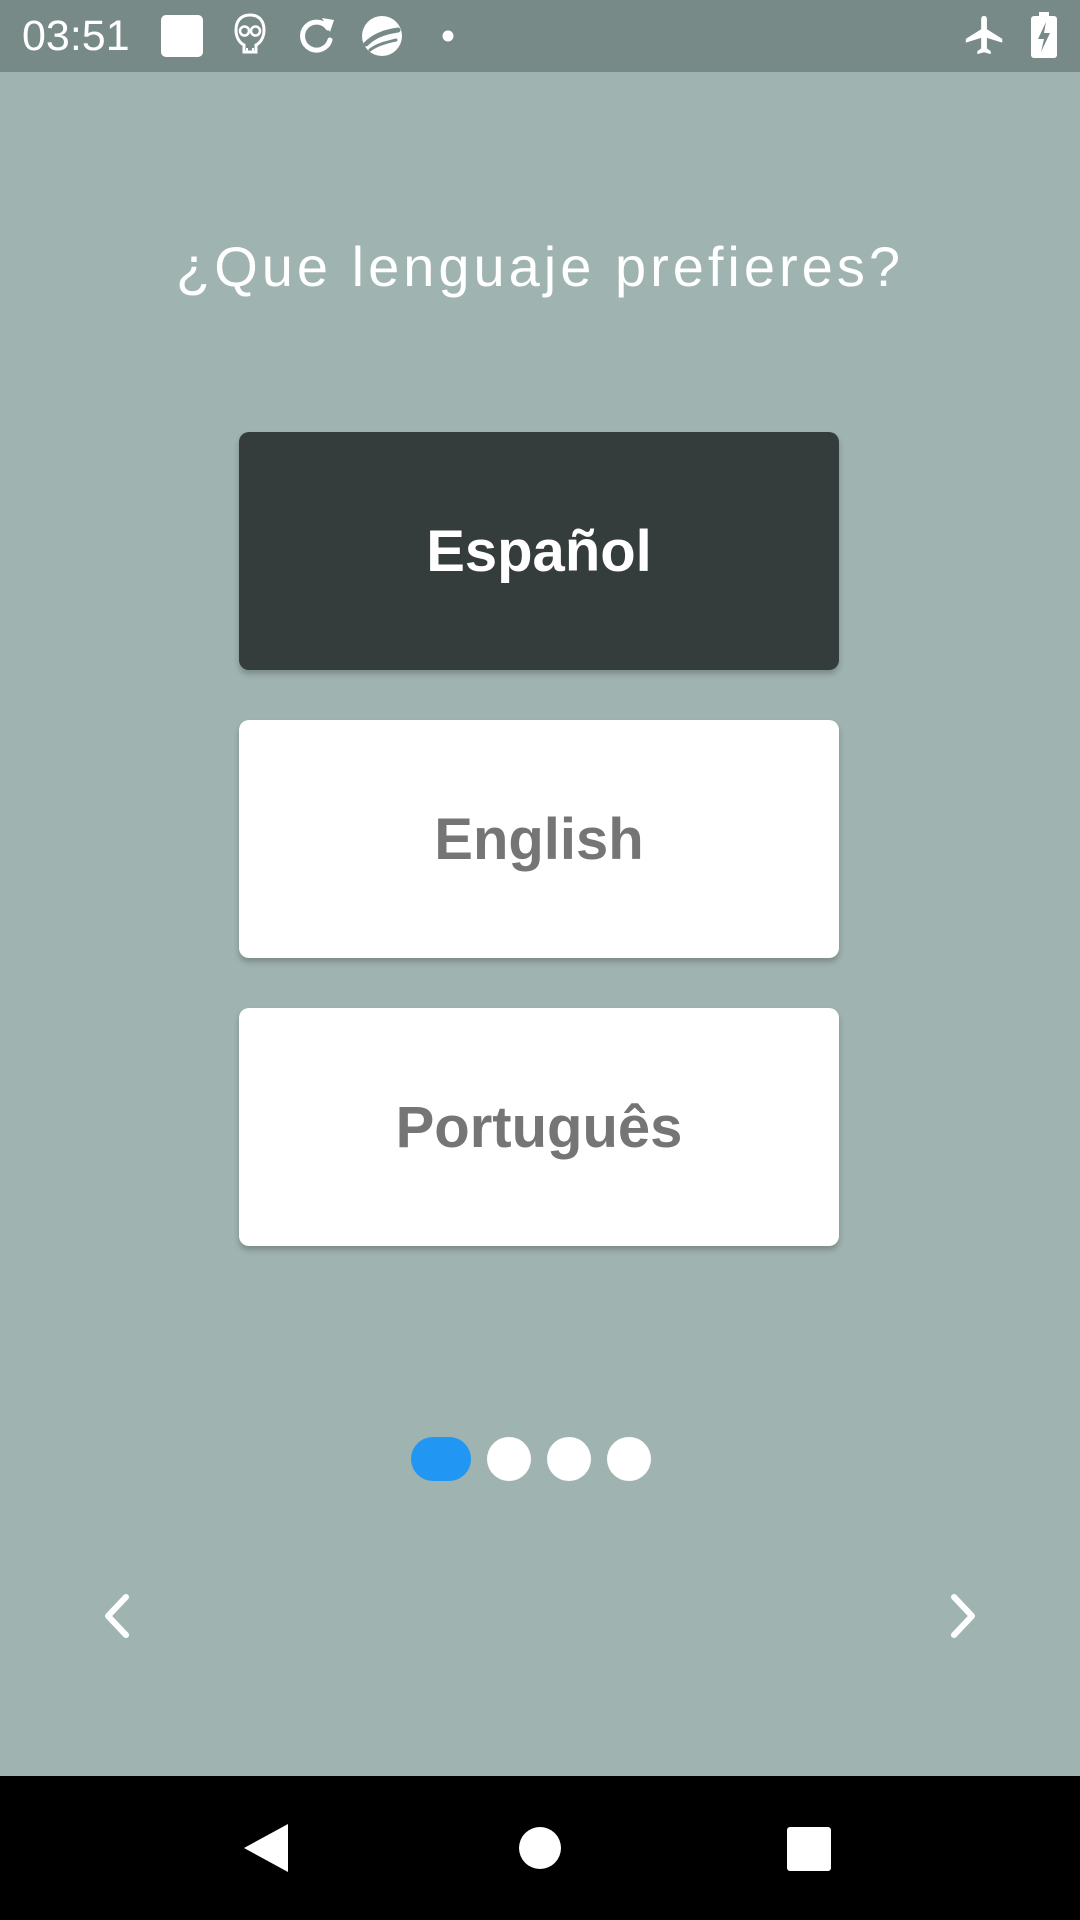  I want to click on dot-icon, so click(448, 36).